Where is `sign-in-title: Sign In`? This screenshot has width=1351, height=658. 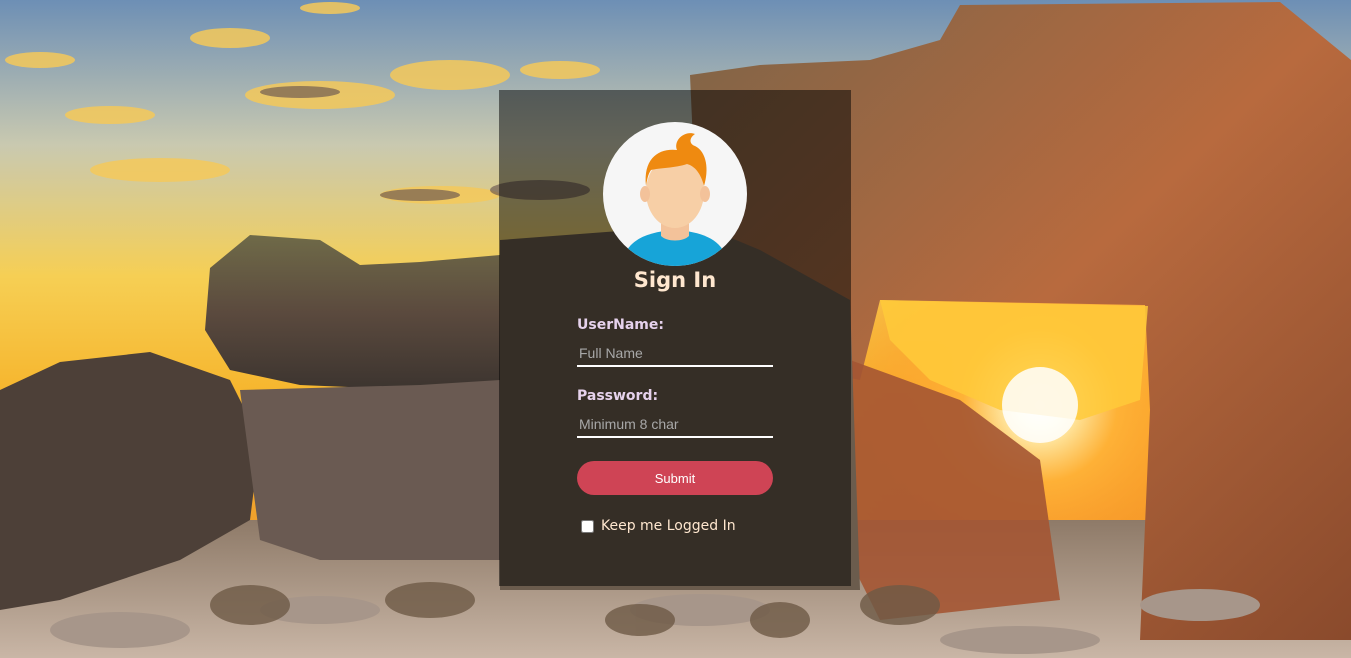 sign-in-title: Sign In is located at coordinates (675, 280).